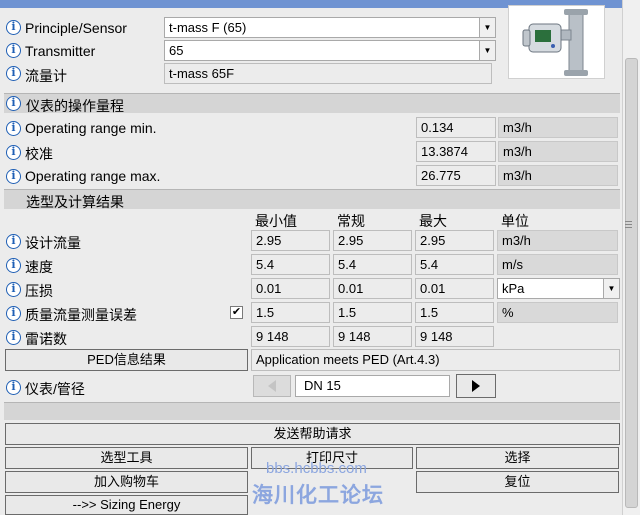 The image size is (640, 515). Describe the element at coordinates (290, 264) in the screenshot. I see `velocity-min: 5.4` at that location.